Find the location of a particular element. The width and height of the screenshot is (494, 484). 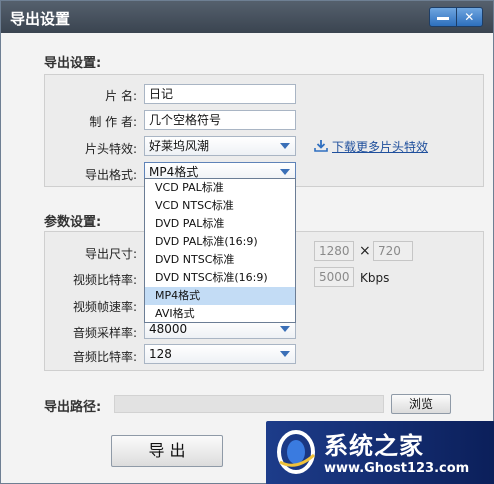

minimize-button is located at coordinates (443, 17).